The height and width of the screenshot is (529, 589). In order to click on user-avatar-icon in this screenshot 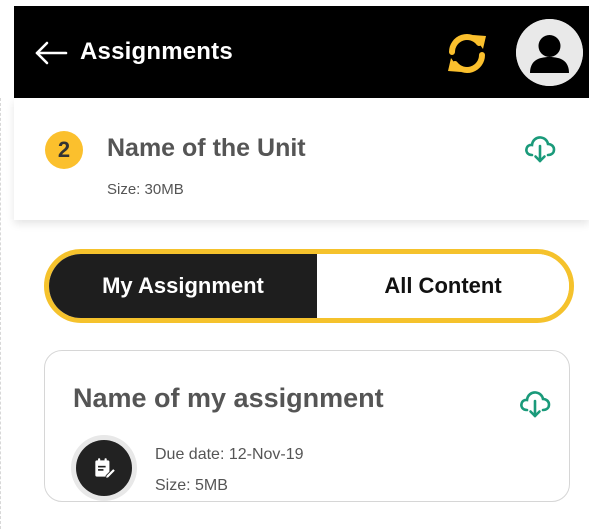, I will do `click(549, 52)`.